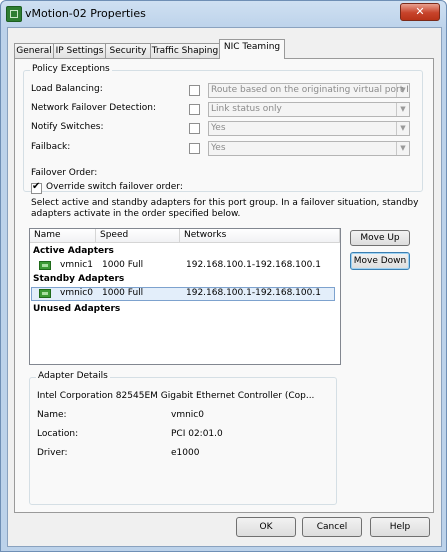 The height and width of the screenshot is (552, 447). I want to click on column-header-name: Name, so click(63, 236).